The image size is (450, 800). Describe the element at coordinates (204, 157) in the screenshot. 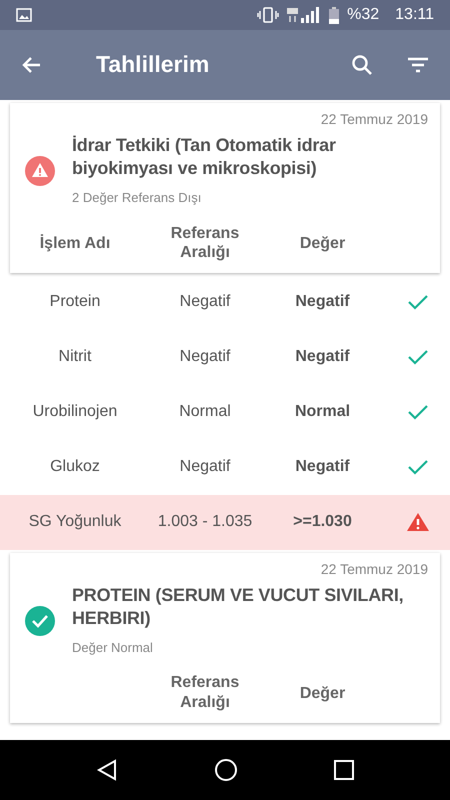

I see `test-title: İdrar Tetkiki (Tan Otomatik idrar biyokimyası ve mikroskopisi)` at that location.